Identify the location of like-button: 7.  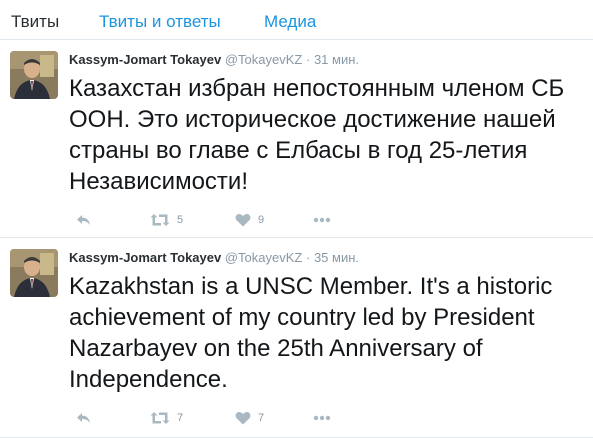
(249, 418).